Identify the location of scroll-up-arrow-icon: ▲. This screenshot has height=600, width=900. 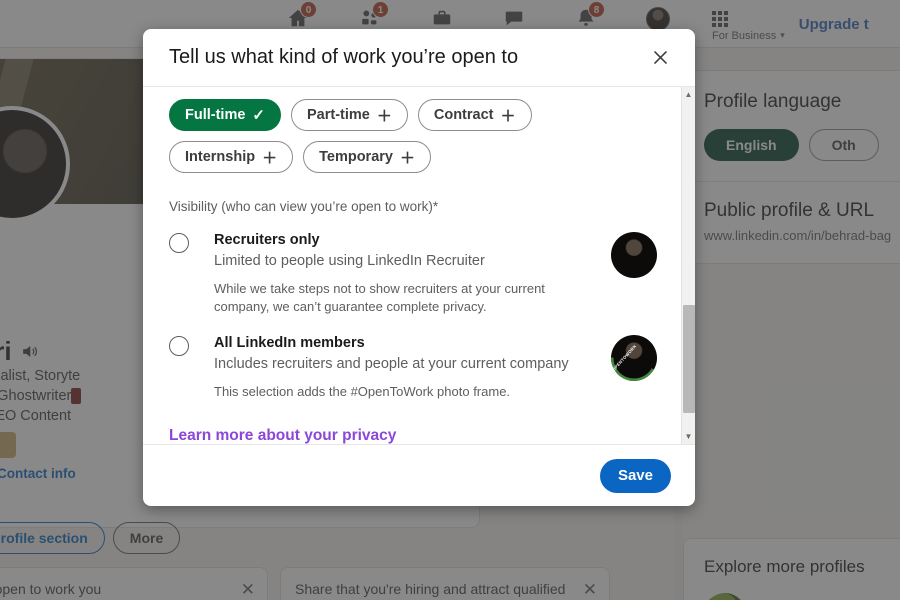
(689, 94).